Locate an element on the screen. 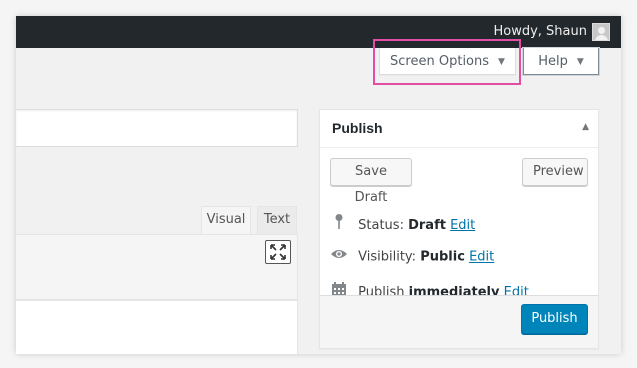  save-draft-button: Save Draft is located at coordinates (371, 181).